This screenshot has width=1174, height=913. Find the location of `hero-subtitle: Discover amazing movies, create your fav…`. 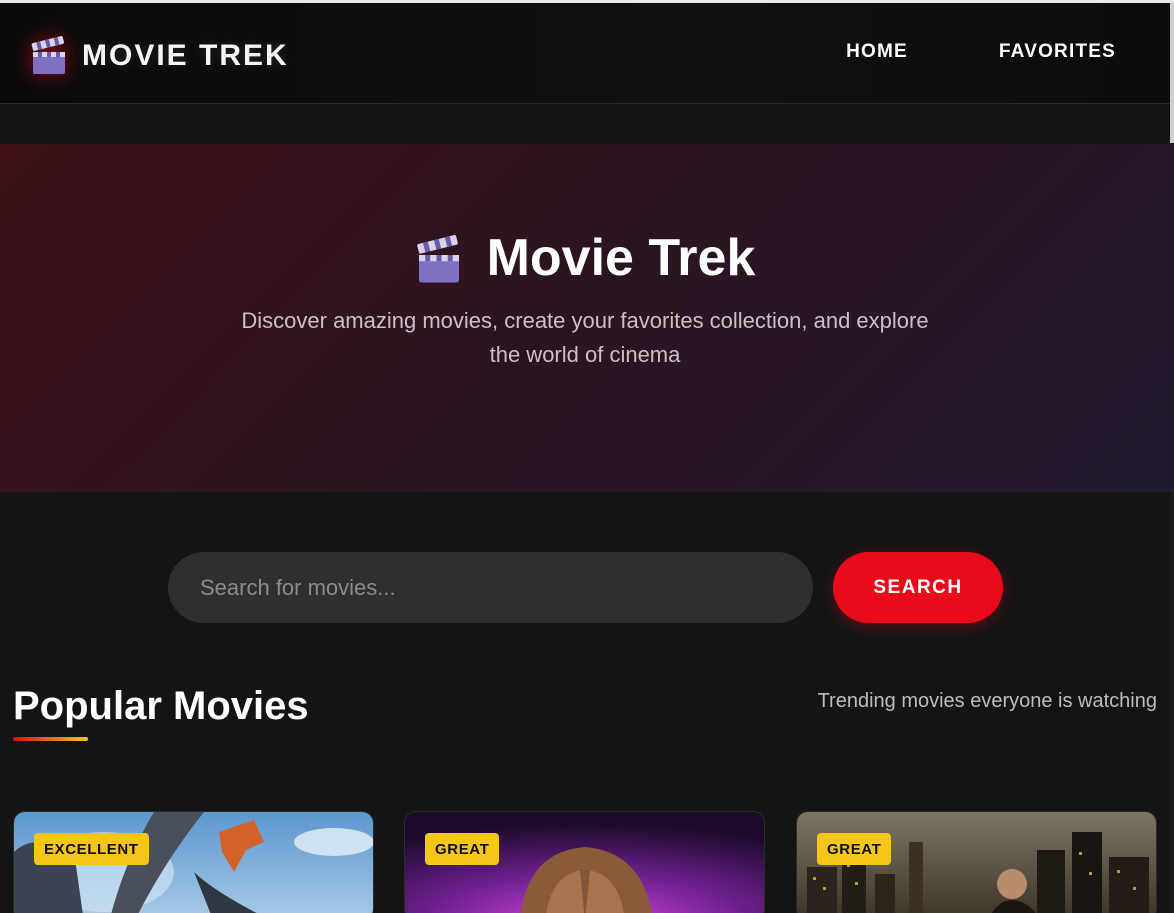

hero-subtitle: Discover amazing movies, create your fav… is located at coordinates (585, 337).